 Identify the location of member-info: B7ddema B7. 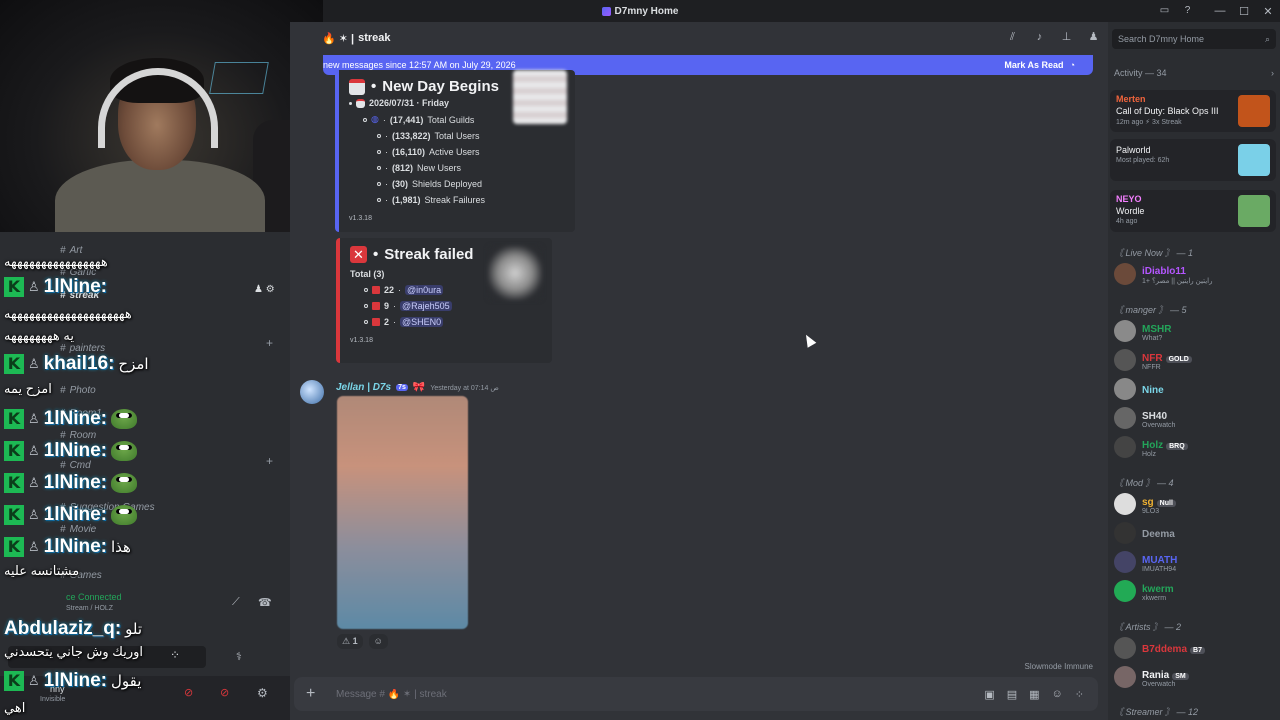
(1173, 648).